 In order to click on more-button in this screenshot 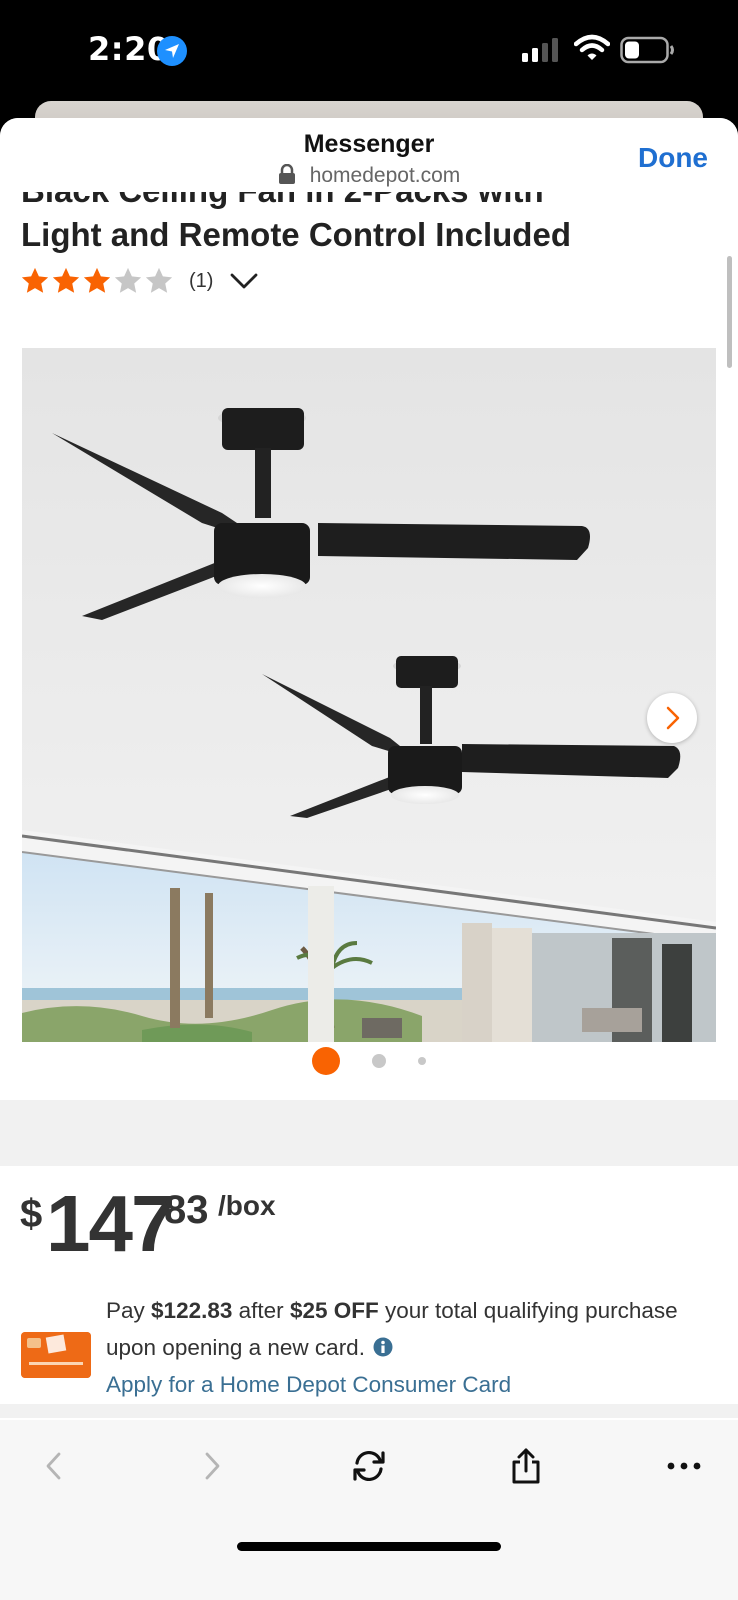, I will do `click(684, 1466)`.